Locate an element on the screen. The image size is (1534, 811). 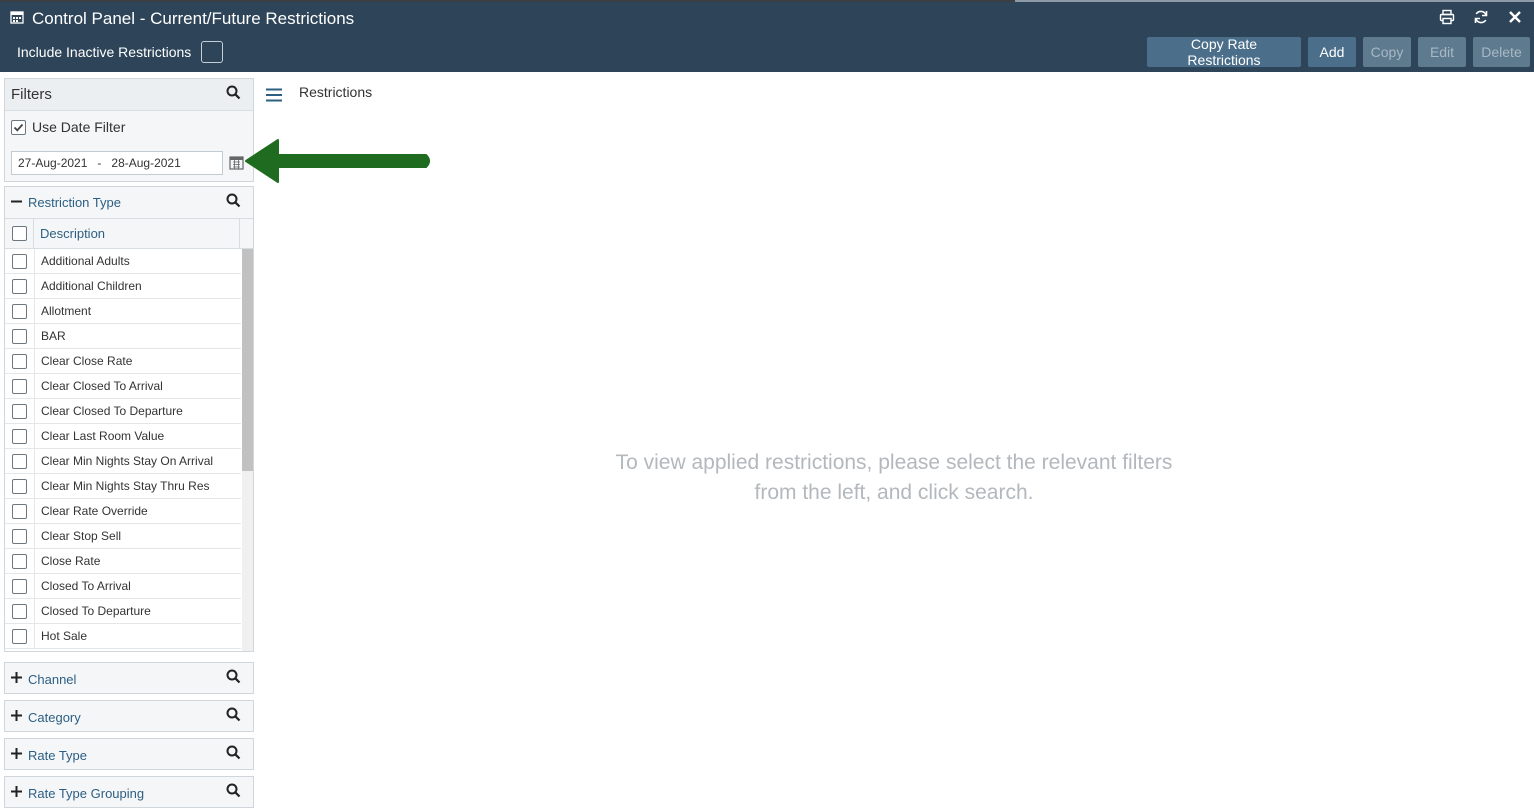
rate-type-grouping-panel: Rate Type Grouping is located at coordinates (129, 792).